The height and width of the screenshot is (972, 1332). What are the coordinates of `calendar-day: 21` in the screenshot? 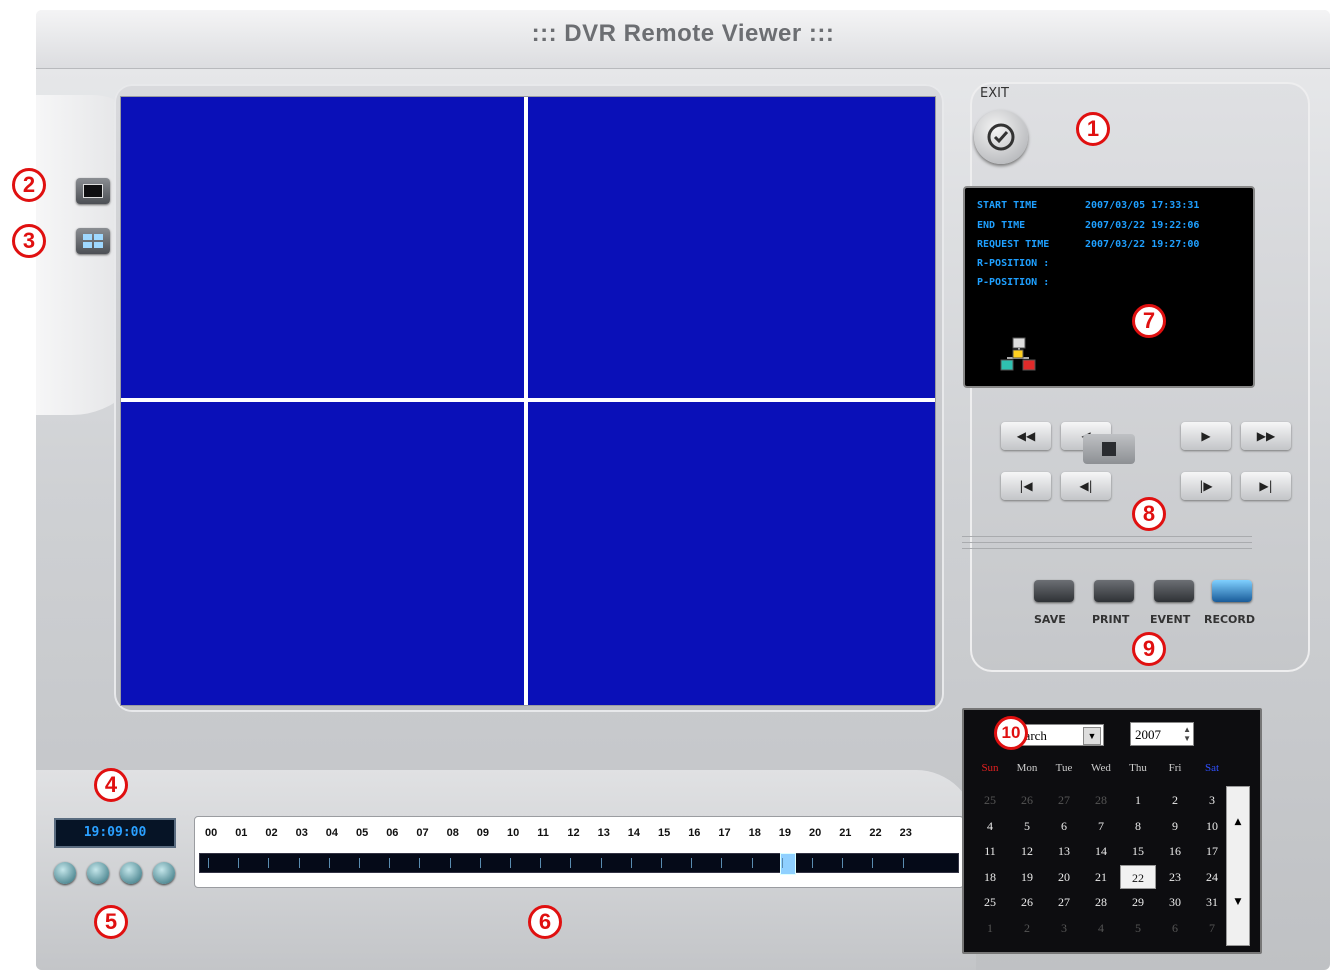 It's located at (1101, 877).